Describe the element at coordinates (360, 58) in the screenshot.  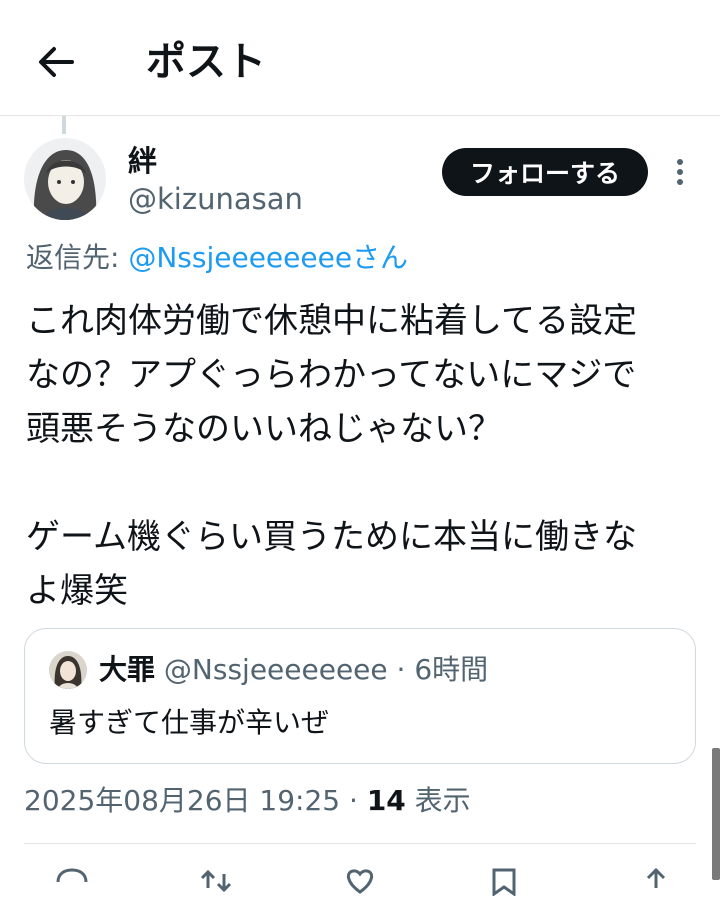
I see `top-bar: ポスト` at that location.